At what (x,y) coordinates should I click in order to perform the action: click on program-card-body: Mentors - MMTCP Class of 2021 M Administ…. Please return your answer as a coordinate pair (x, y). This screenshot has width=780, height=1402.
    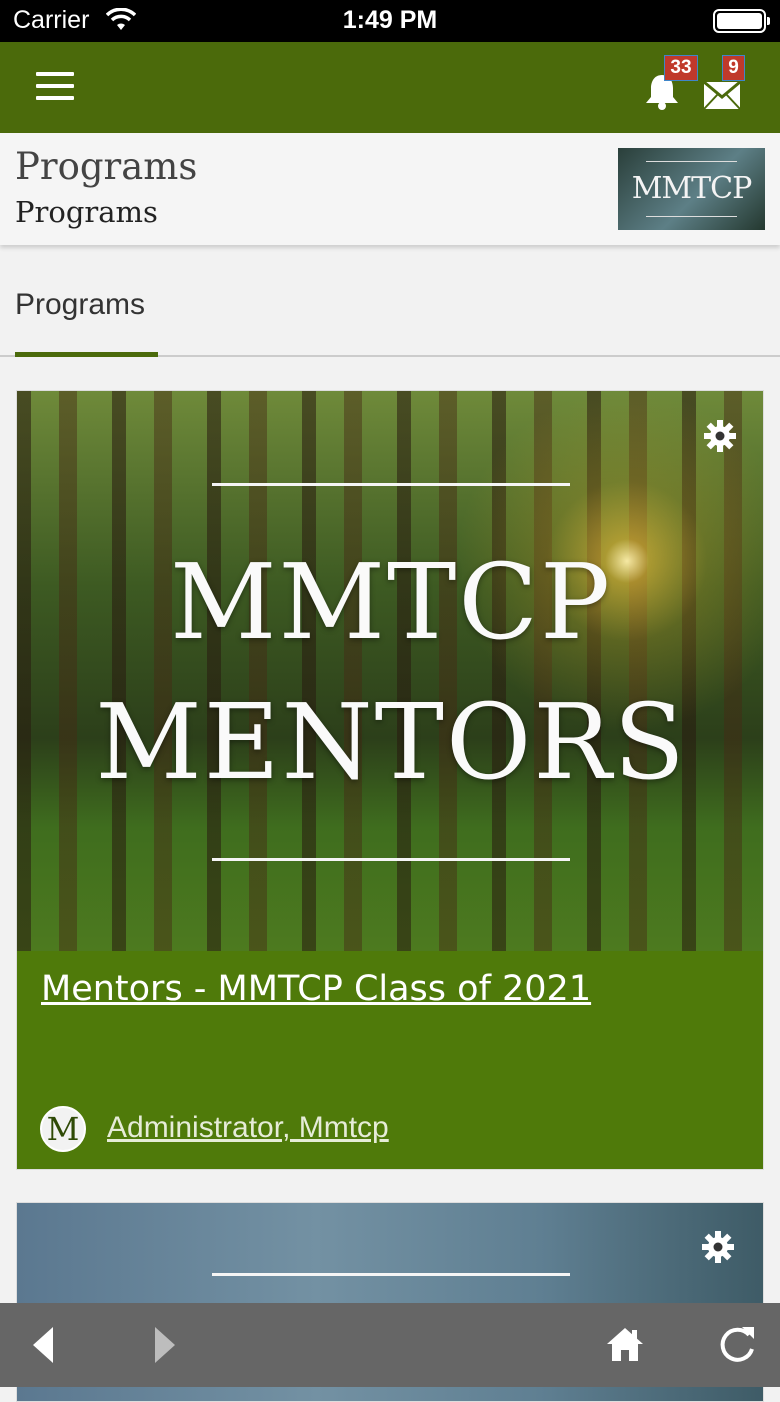
    Looking at the image, I should click on (390, 1060).